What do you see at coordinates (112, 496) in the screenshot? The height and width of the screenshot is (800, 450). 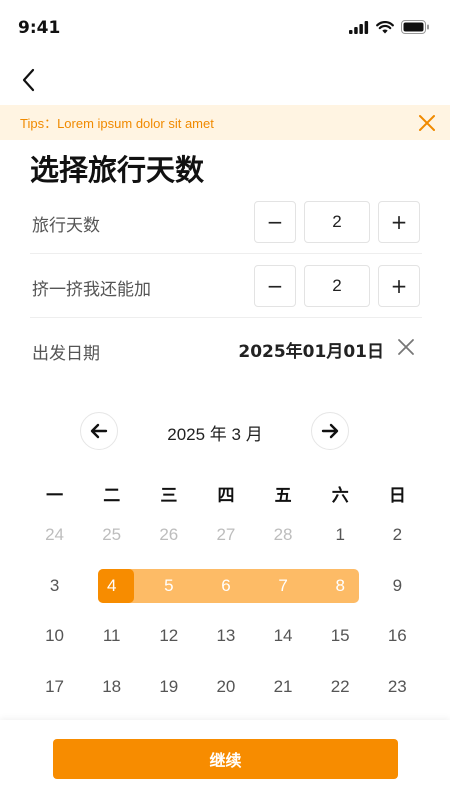 I see `weekday-label: 二` at bounding box center [112, 496].